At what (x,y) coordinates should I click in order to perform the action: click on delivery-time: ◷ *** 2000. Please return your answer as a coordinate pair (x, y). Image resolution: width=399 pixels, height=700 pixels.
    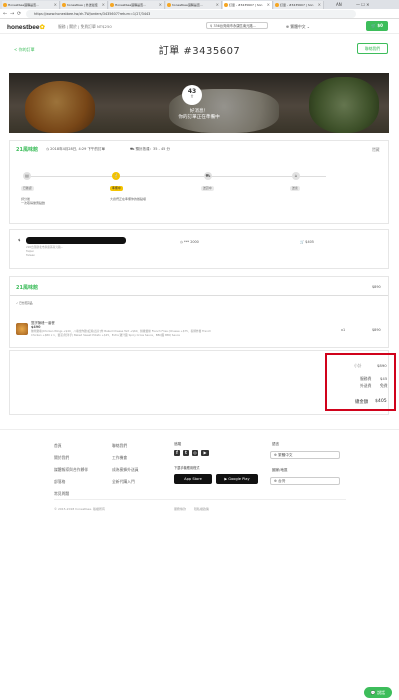
    Looking at the image, I should click on (189, 242).